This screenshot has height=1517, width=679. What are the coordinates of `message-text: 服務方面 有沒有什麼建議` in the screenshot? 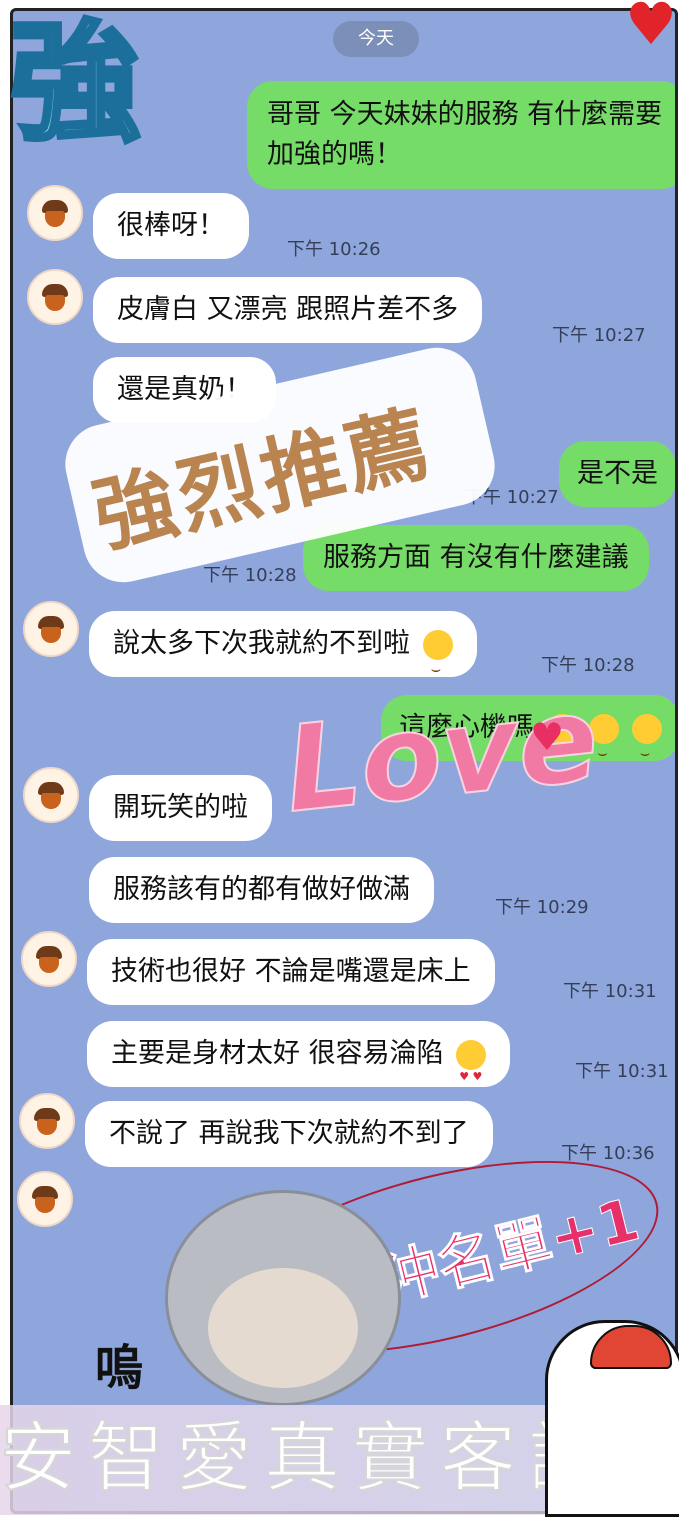 It's located at (476, 557).